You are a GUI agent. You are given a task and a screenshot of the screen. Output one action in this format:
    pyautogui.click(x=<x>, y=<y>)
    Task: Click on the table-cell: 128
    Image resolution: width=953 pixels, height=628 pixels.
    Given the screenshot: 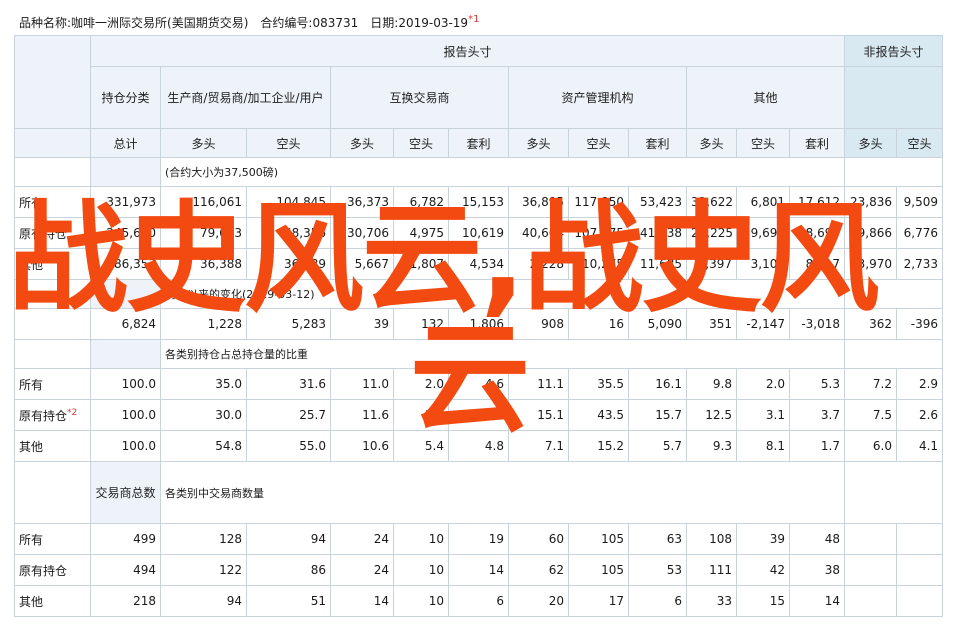 What is the action you would take?
    pyautogui.click(x=203, y=539)
    